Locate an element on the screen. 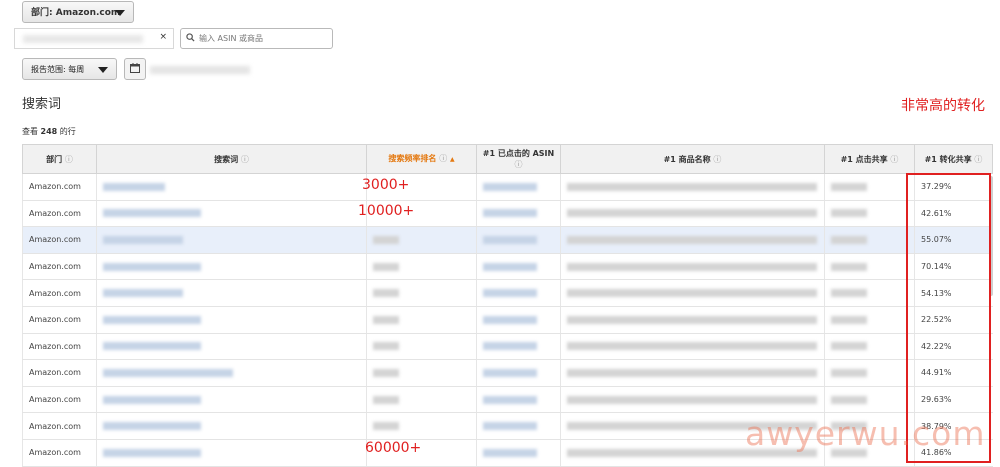 Image resolution: width=1000 pixels, height=467 pixels. report-range-label: 报告范围: 每周 is located at coordinates (58, 69).